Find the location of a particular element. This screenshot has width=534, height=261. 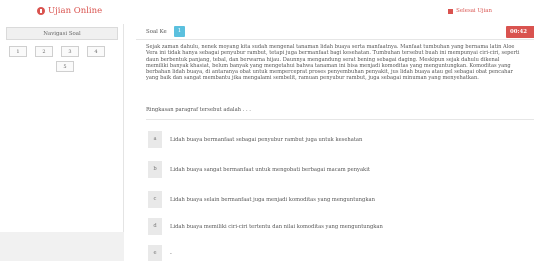

option-key: a is located at coordinates (155, 139).